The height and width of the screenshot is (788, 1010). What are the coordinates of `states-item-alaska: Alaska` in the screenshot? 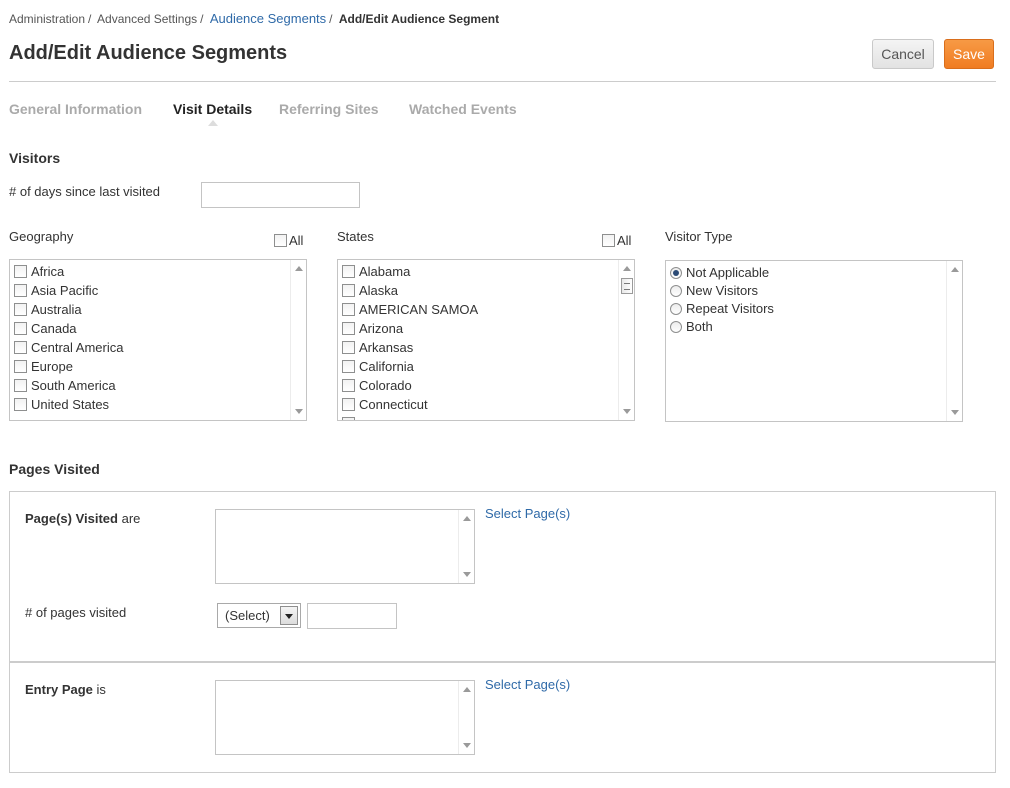 It's located at (370, 290).